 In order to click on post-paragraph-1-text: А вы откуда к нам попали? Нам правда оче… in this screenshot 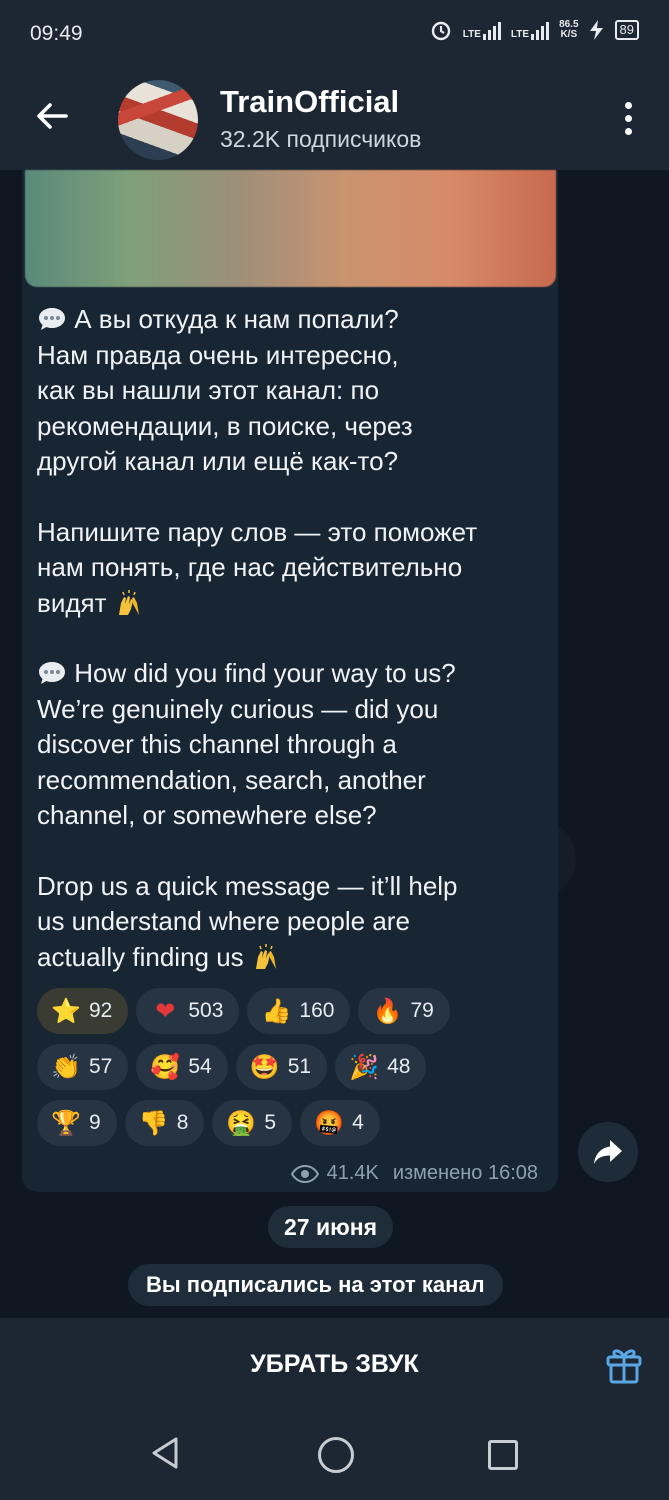, I will do `click(225, 390)`.